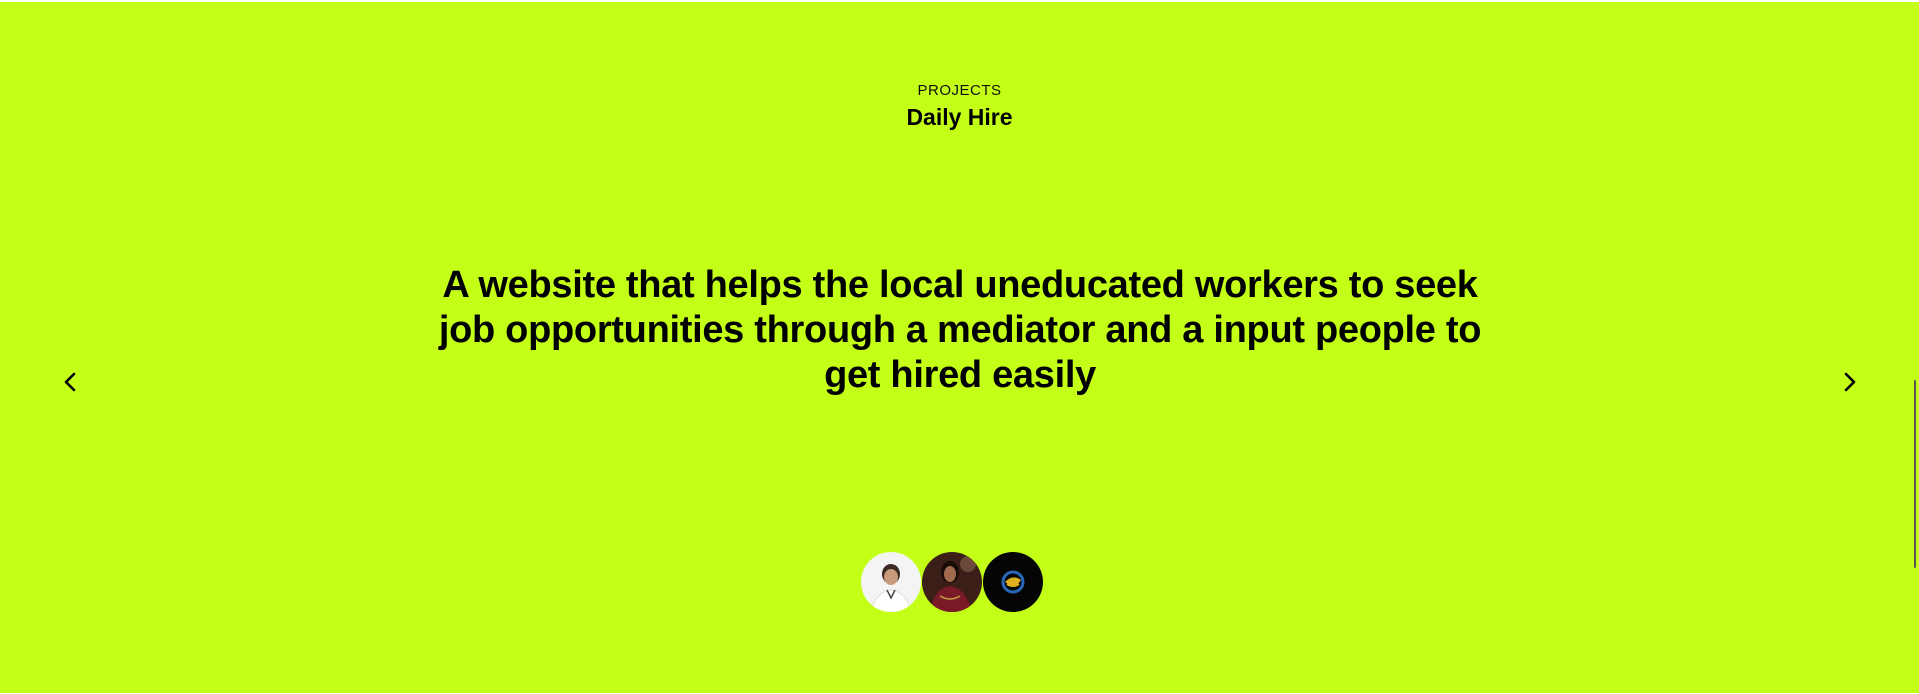  I want to click on carousel-next-button, so click(1850, 382).